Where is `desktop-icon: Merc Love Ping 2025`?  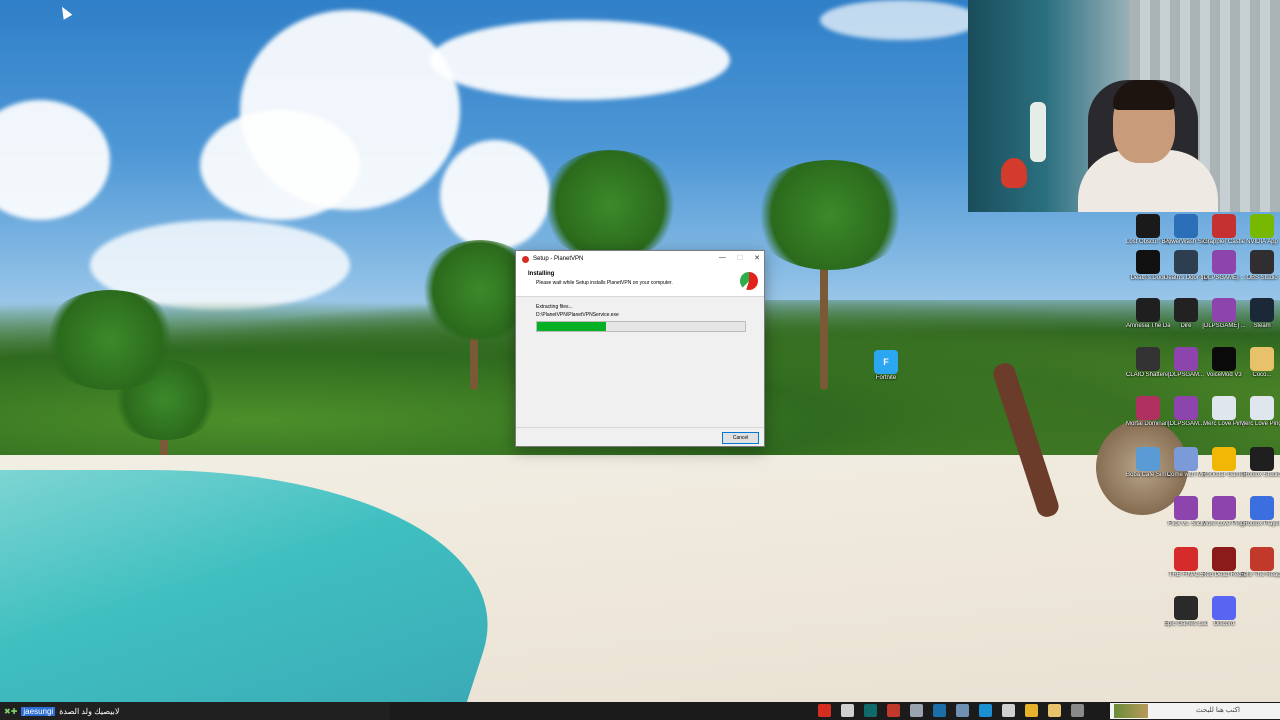 desktop-icon: Merc Love Ping 2025 is located at coordinates (1260, 419).